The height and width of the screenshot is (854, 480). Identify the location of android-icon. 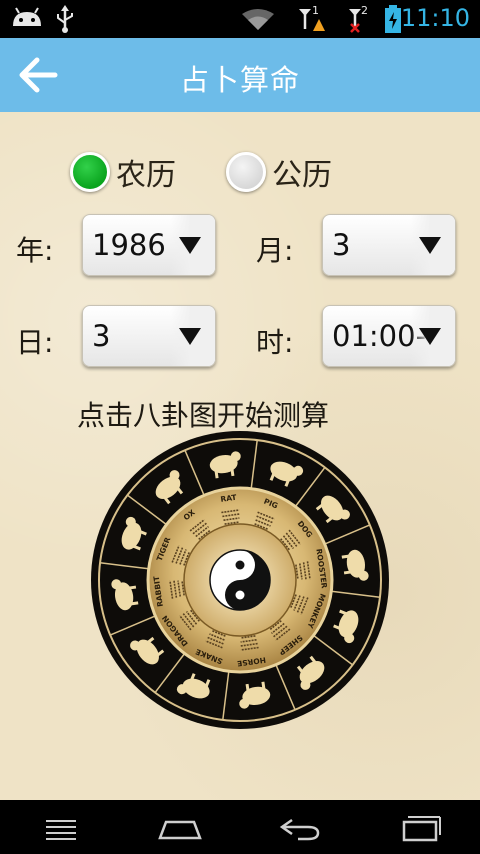
(27, 16).